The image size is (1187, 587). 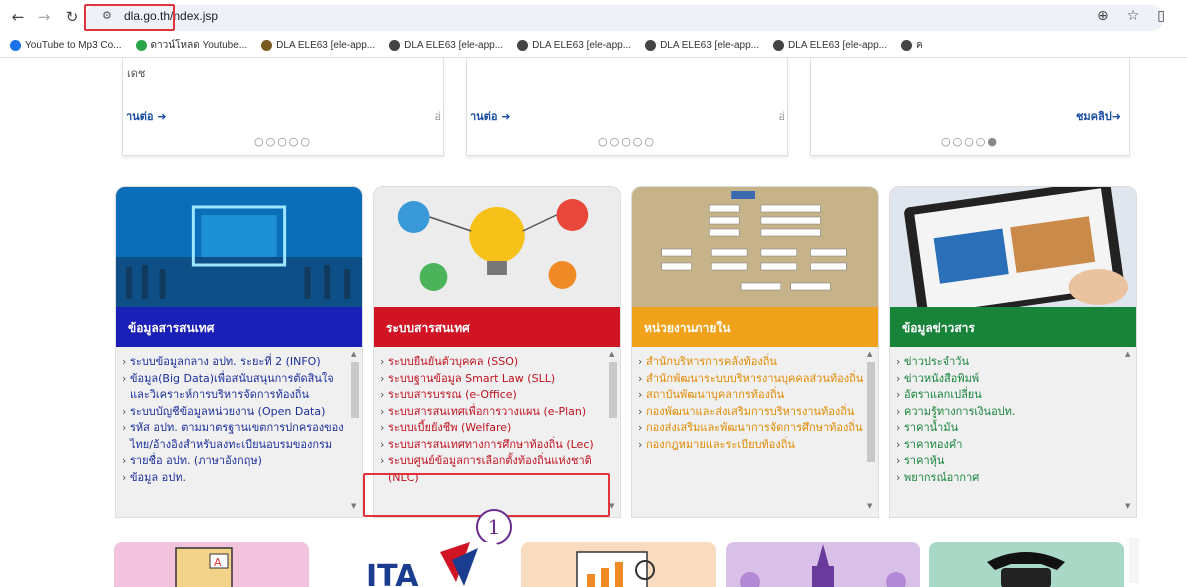 I want to click on book-icon: A, so click(x=204, y=567).